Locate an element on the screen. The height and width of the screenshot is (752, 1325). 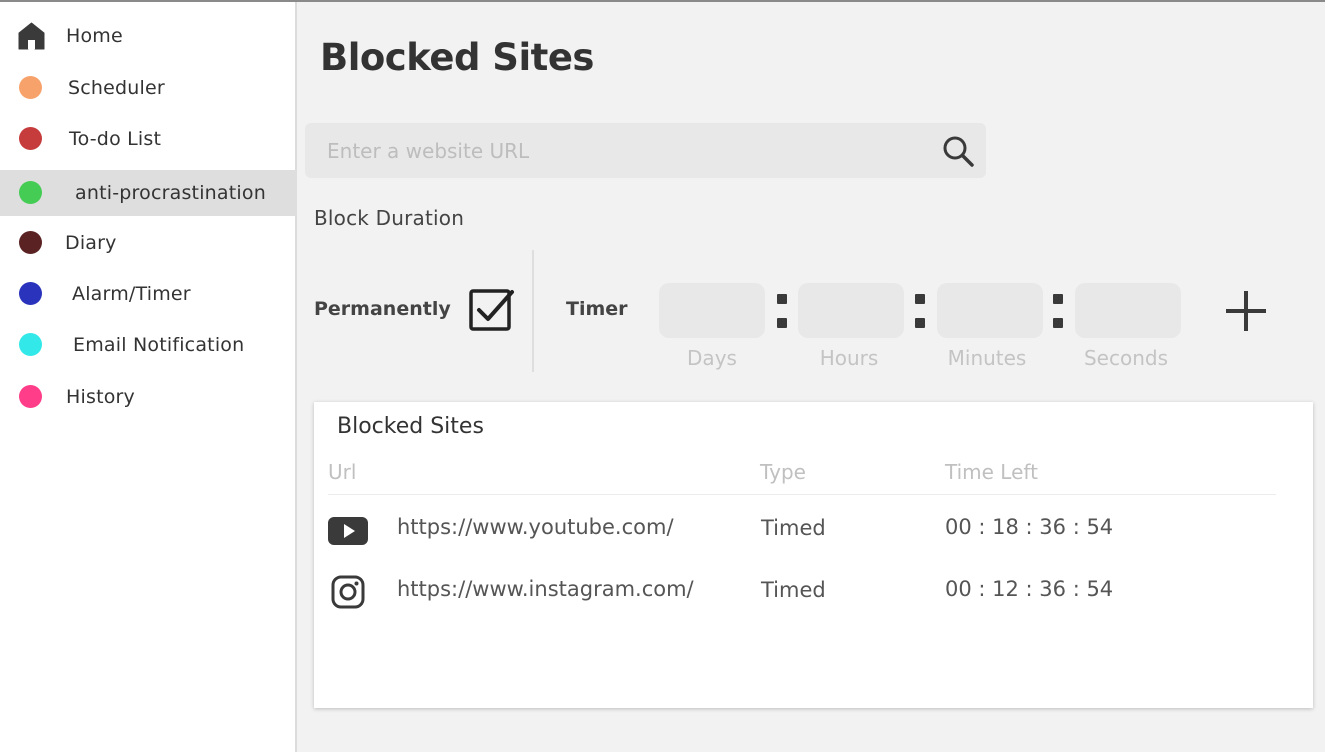
minutes-input is located at coordinates (990, 310).